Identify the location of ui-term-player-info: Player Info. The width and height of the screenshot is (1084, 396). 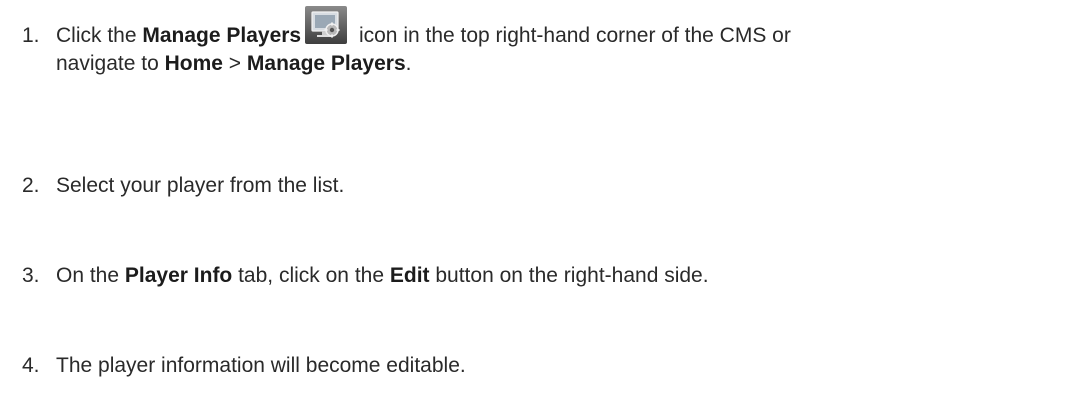
(178, 275).